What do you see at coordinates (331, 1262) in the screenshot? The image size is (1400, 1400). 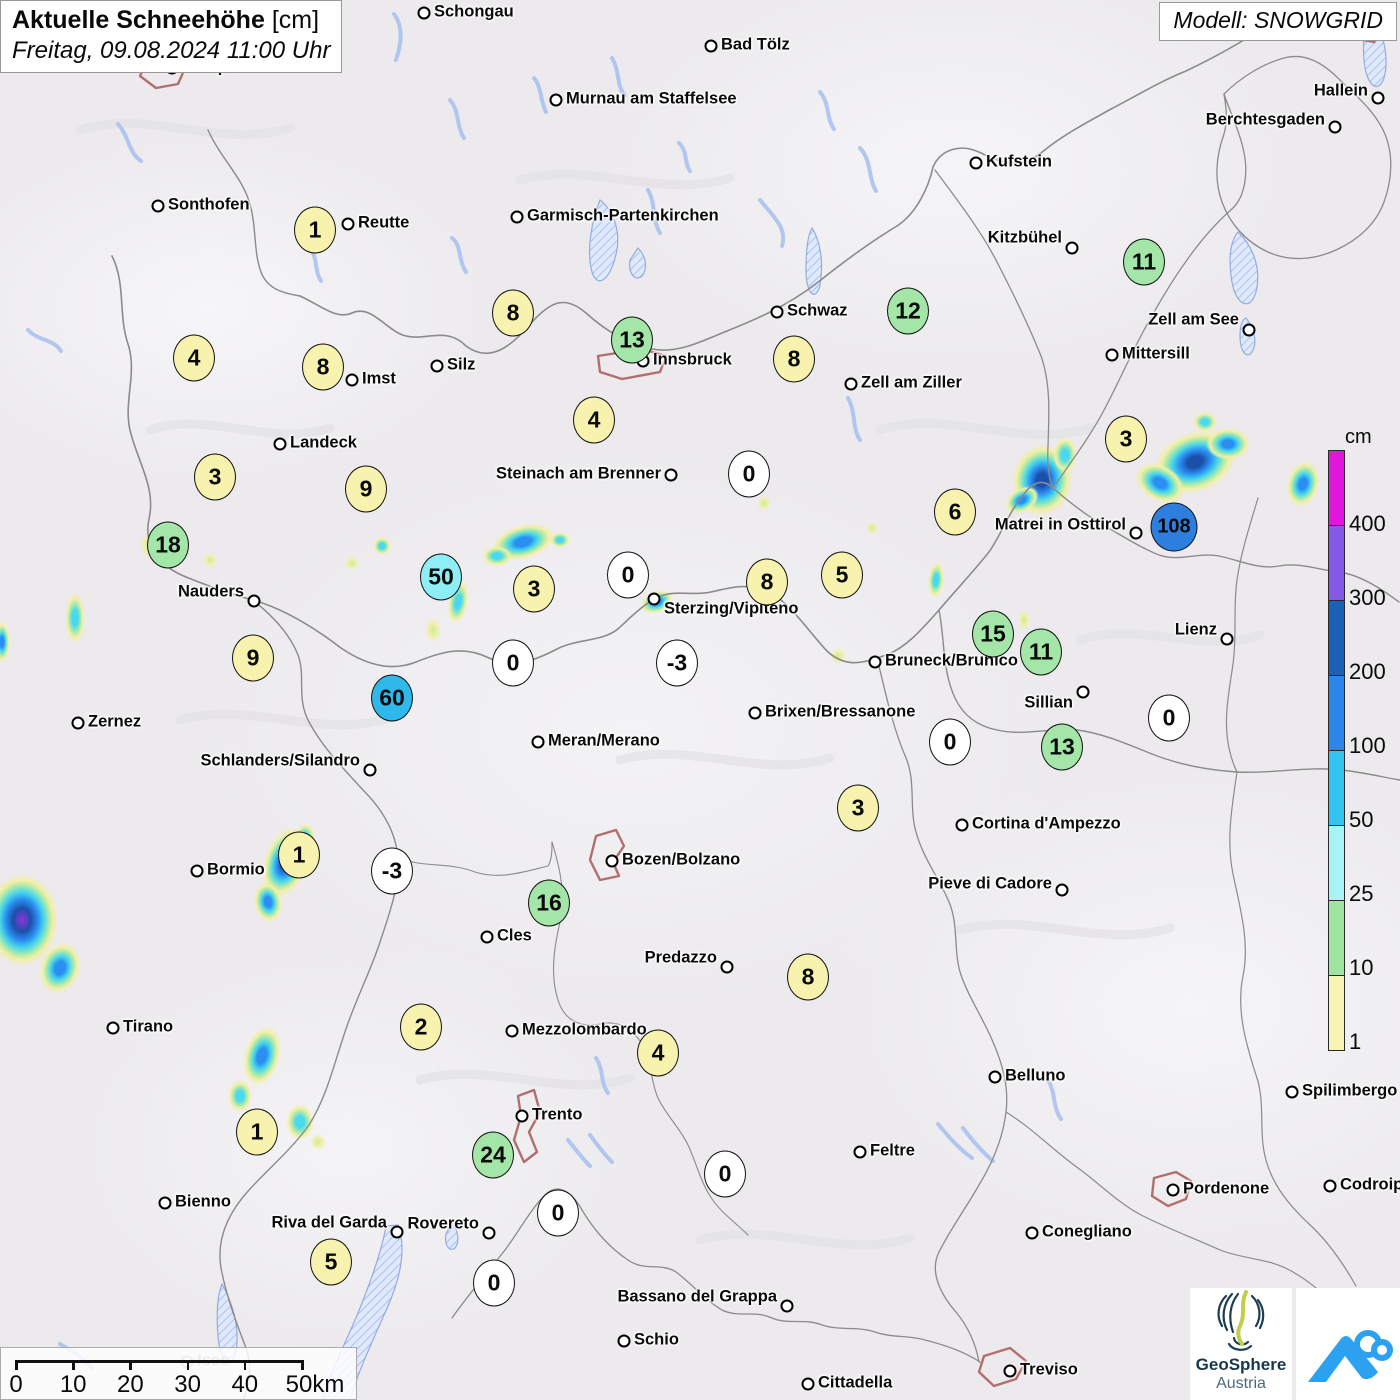 I see `station-snow-depth-value: 5` at bounding box center [331, 1262].